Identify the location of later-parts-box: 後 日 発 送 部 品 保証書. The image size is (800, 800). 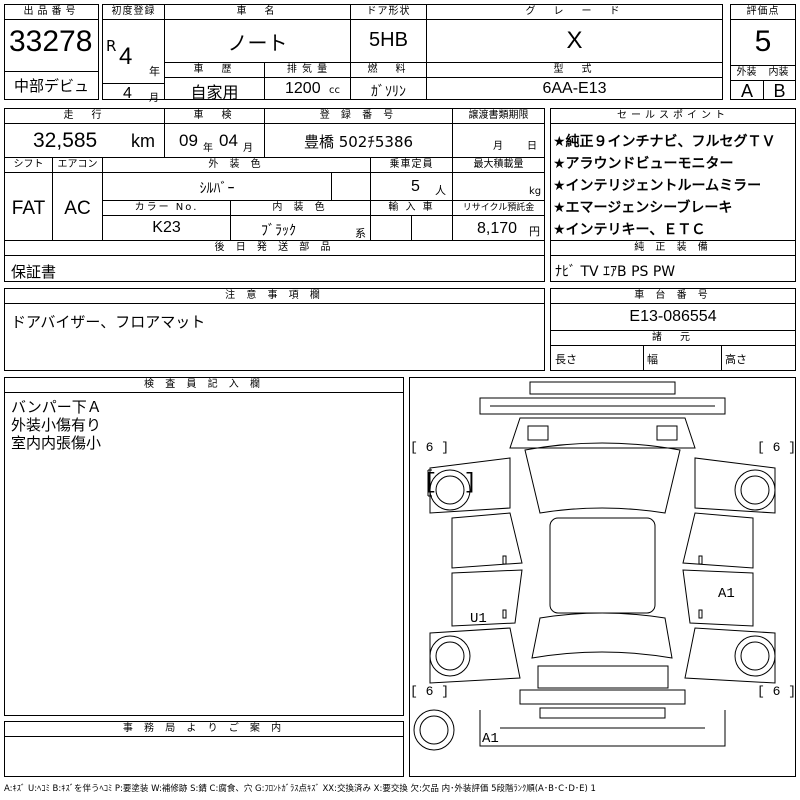
(274, 261).